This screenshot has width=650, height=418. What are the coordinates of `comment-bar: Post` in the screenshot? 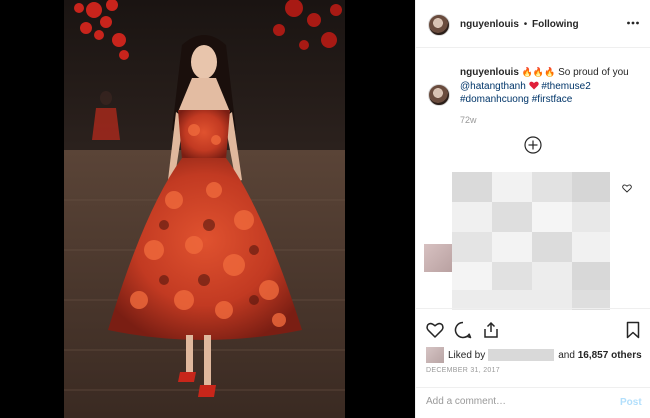 It's located at (533, 402).